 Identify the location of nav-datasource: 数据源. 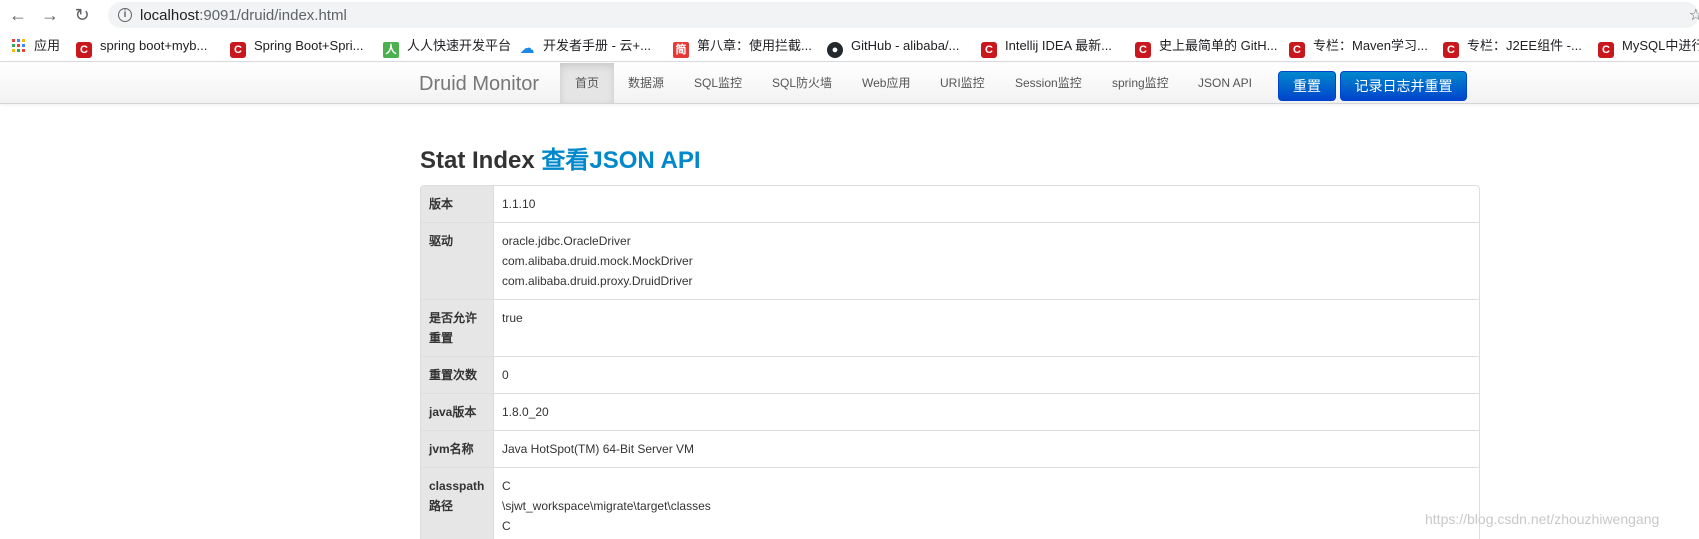
(646, 83).